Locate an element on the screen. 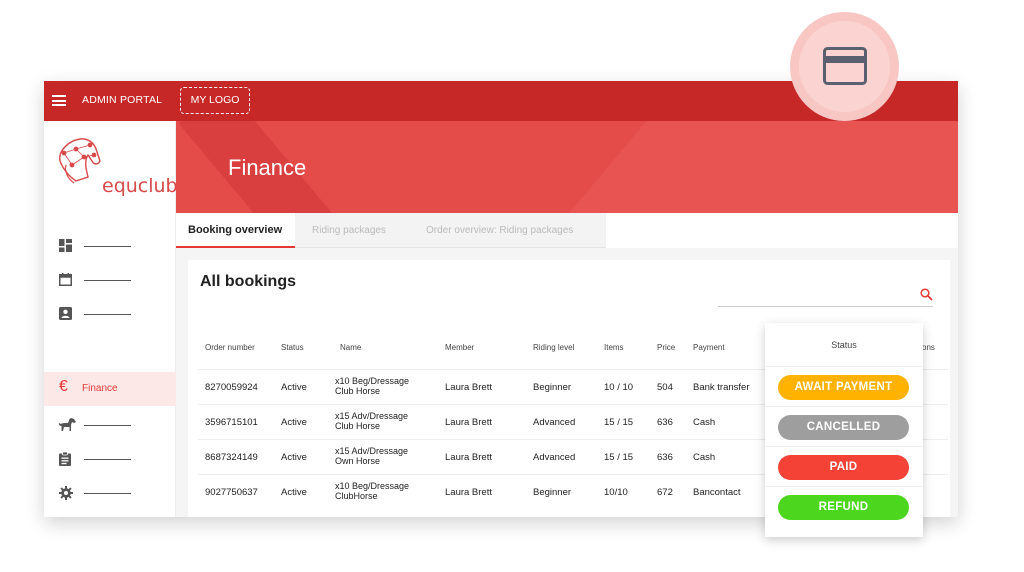  payment: Bancontact is located at coordinates (717, 492).